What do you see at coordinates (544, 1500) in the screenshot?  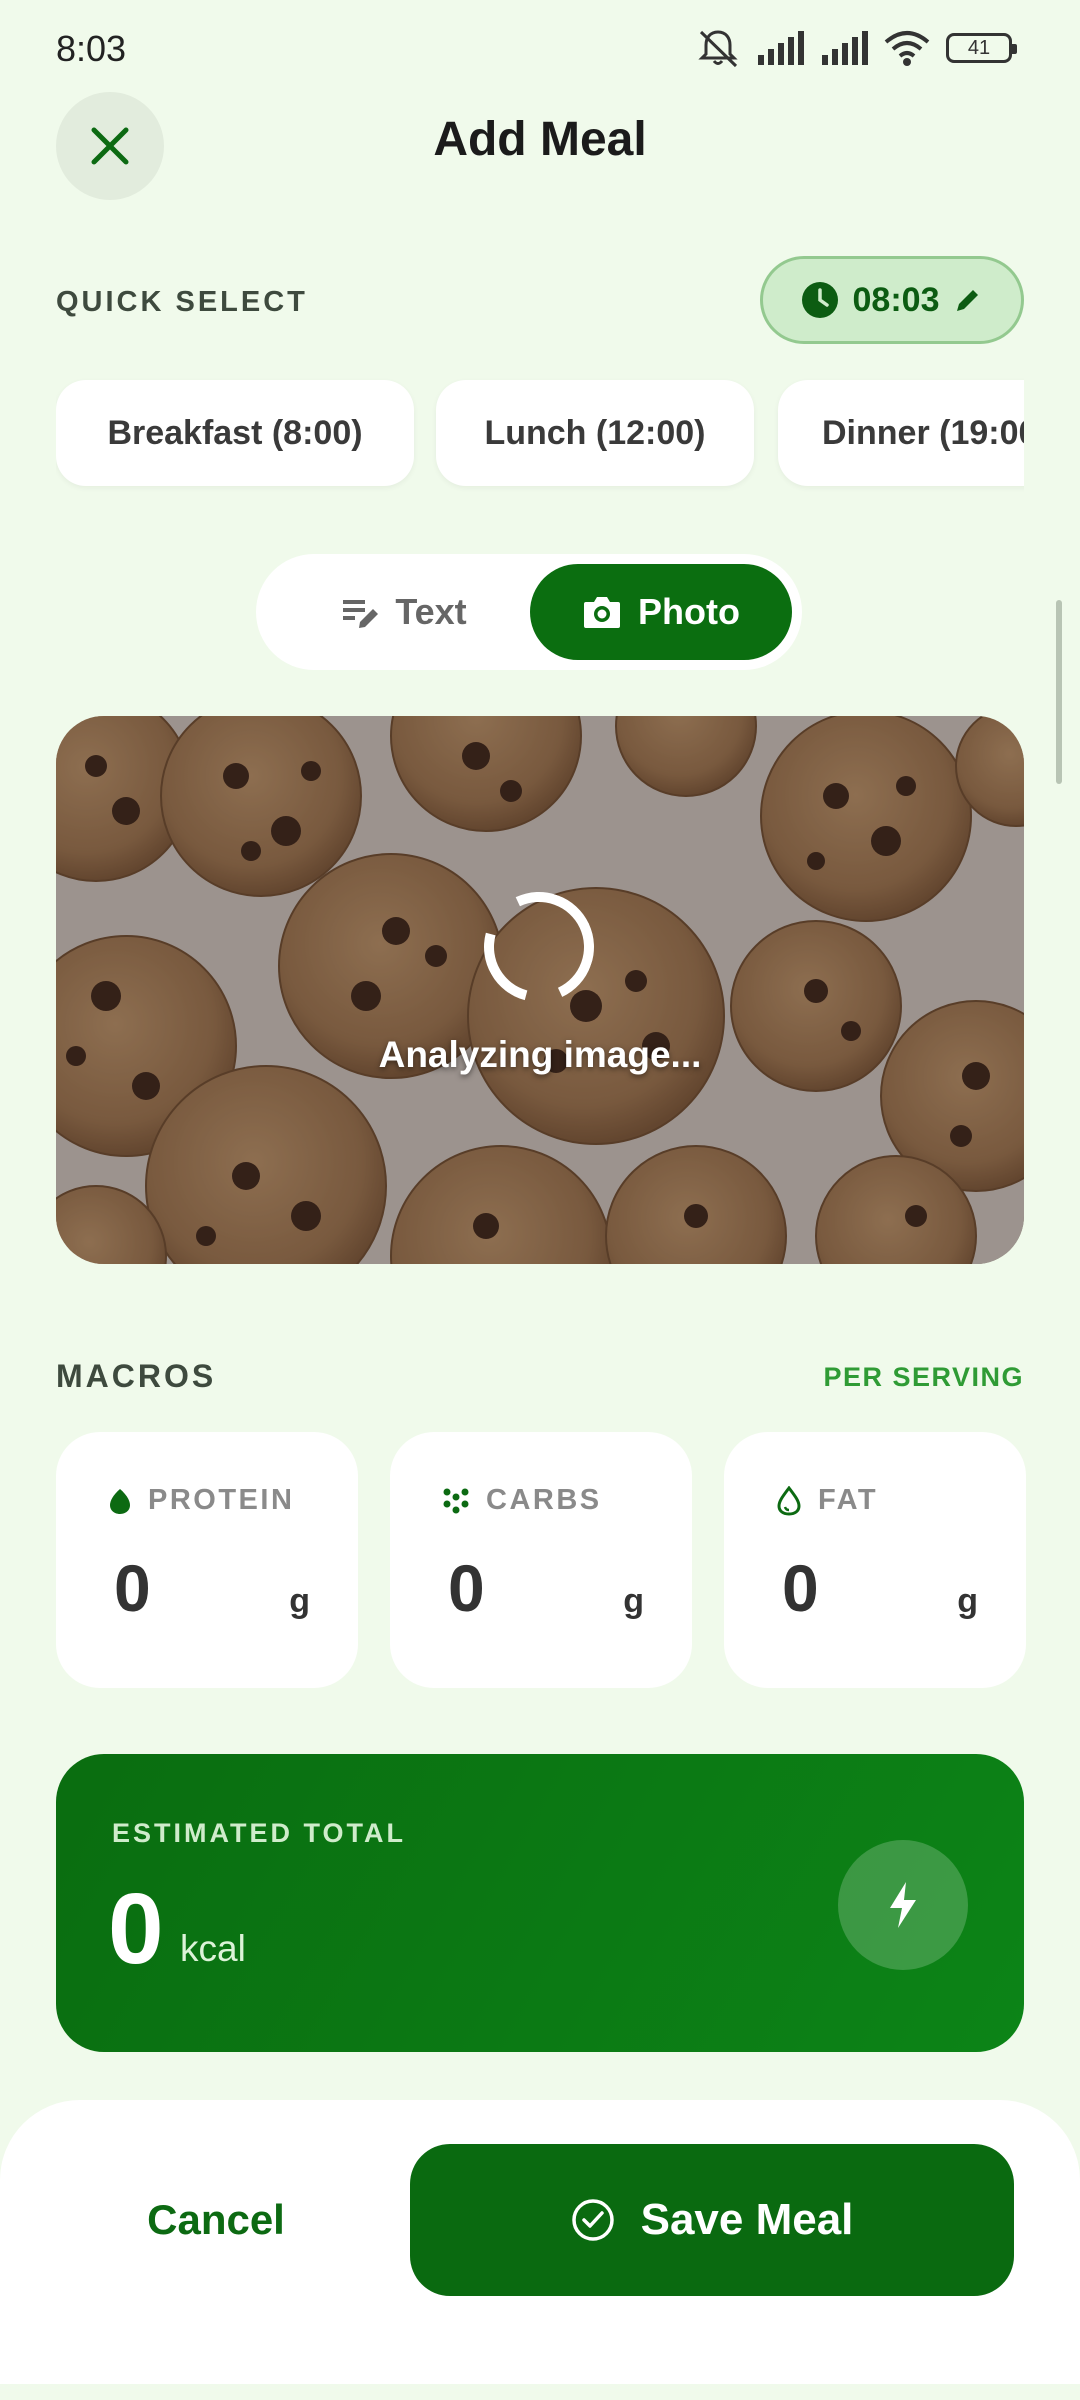 I see `macro-name: CARBS` at bounding box center [544, 1500].